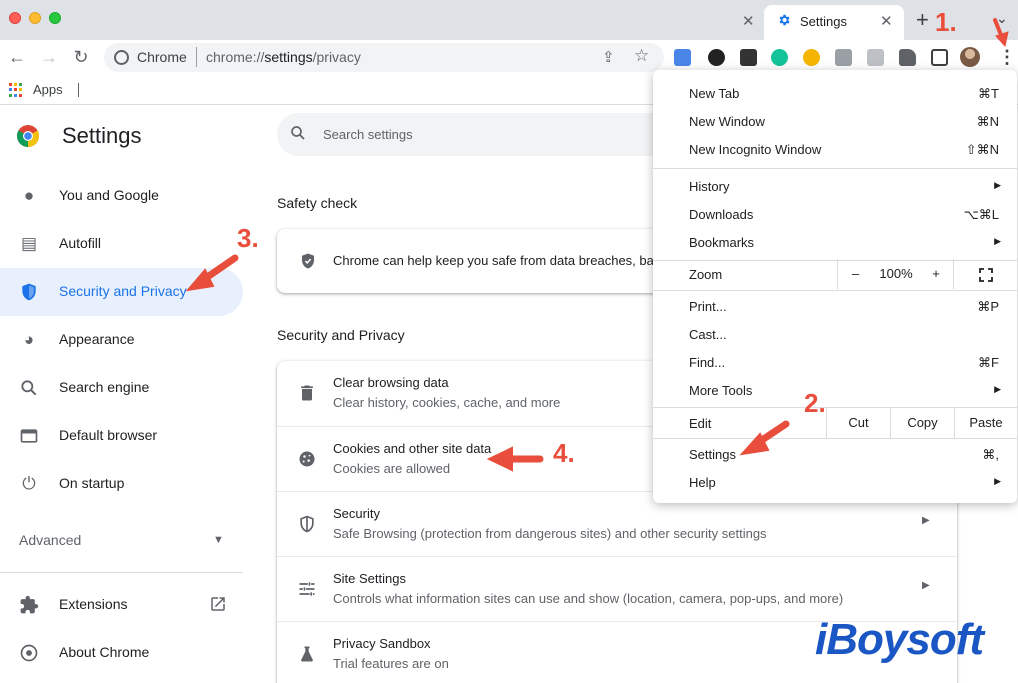 This screenshot has width=1018, height=683. I want to click on iboysoft-watermark: iBoysoft, so click(899, 639).